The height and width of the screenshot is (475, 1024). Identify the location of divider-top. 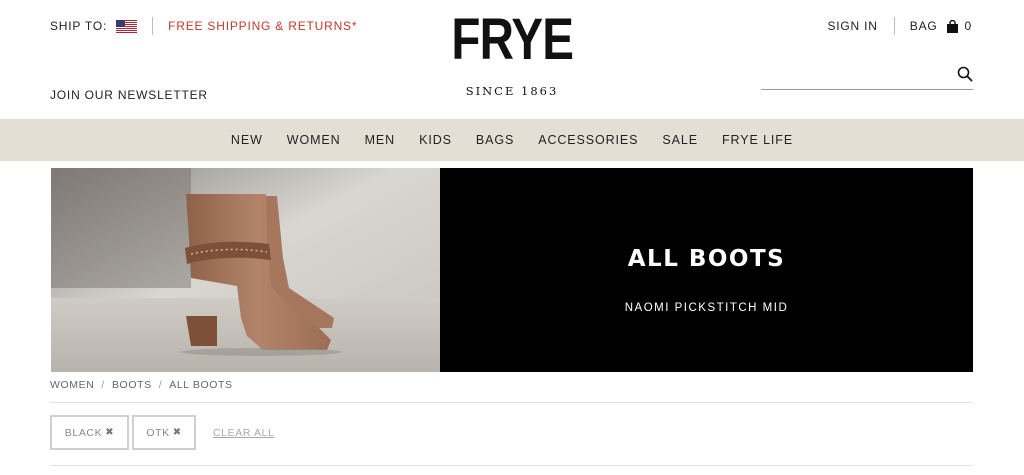
(511, 402).